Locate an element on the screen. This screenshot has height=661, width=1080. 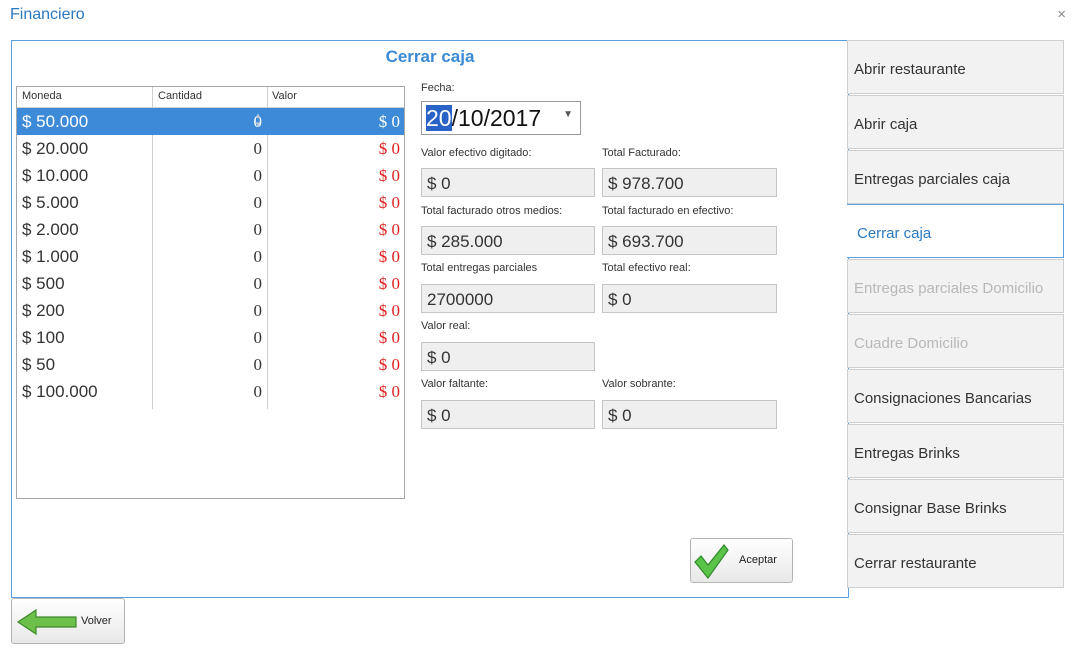
grid-header: Moneda Cantidad Valor is located at coordinates (210, 97).